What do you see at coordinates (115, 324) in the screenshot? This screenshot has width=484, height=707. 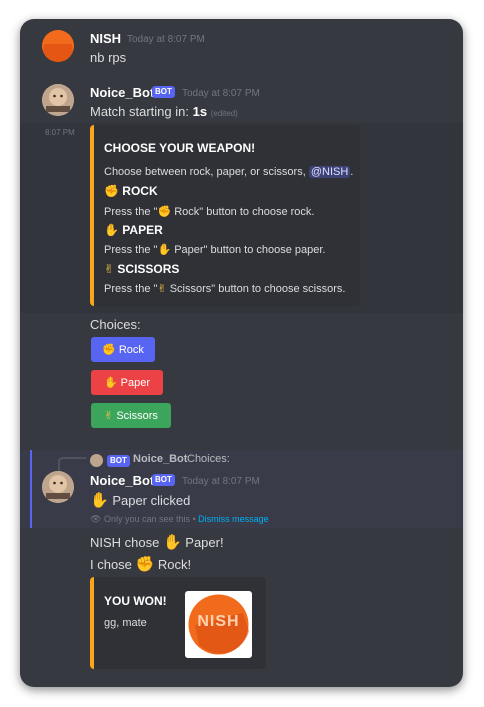 I see `choices-label: Choices:` at bounding box center [115, 324].